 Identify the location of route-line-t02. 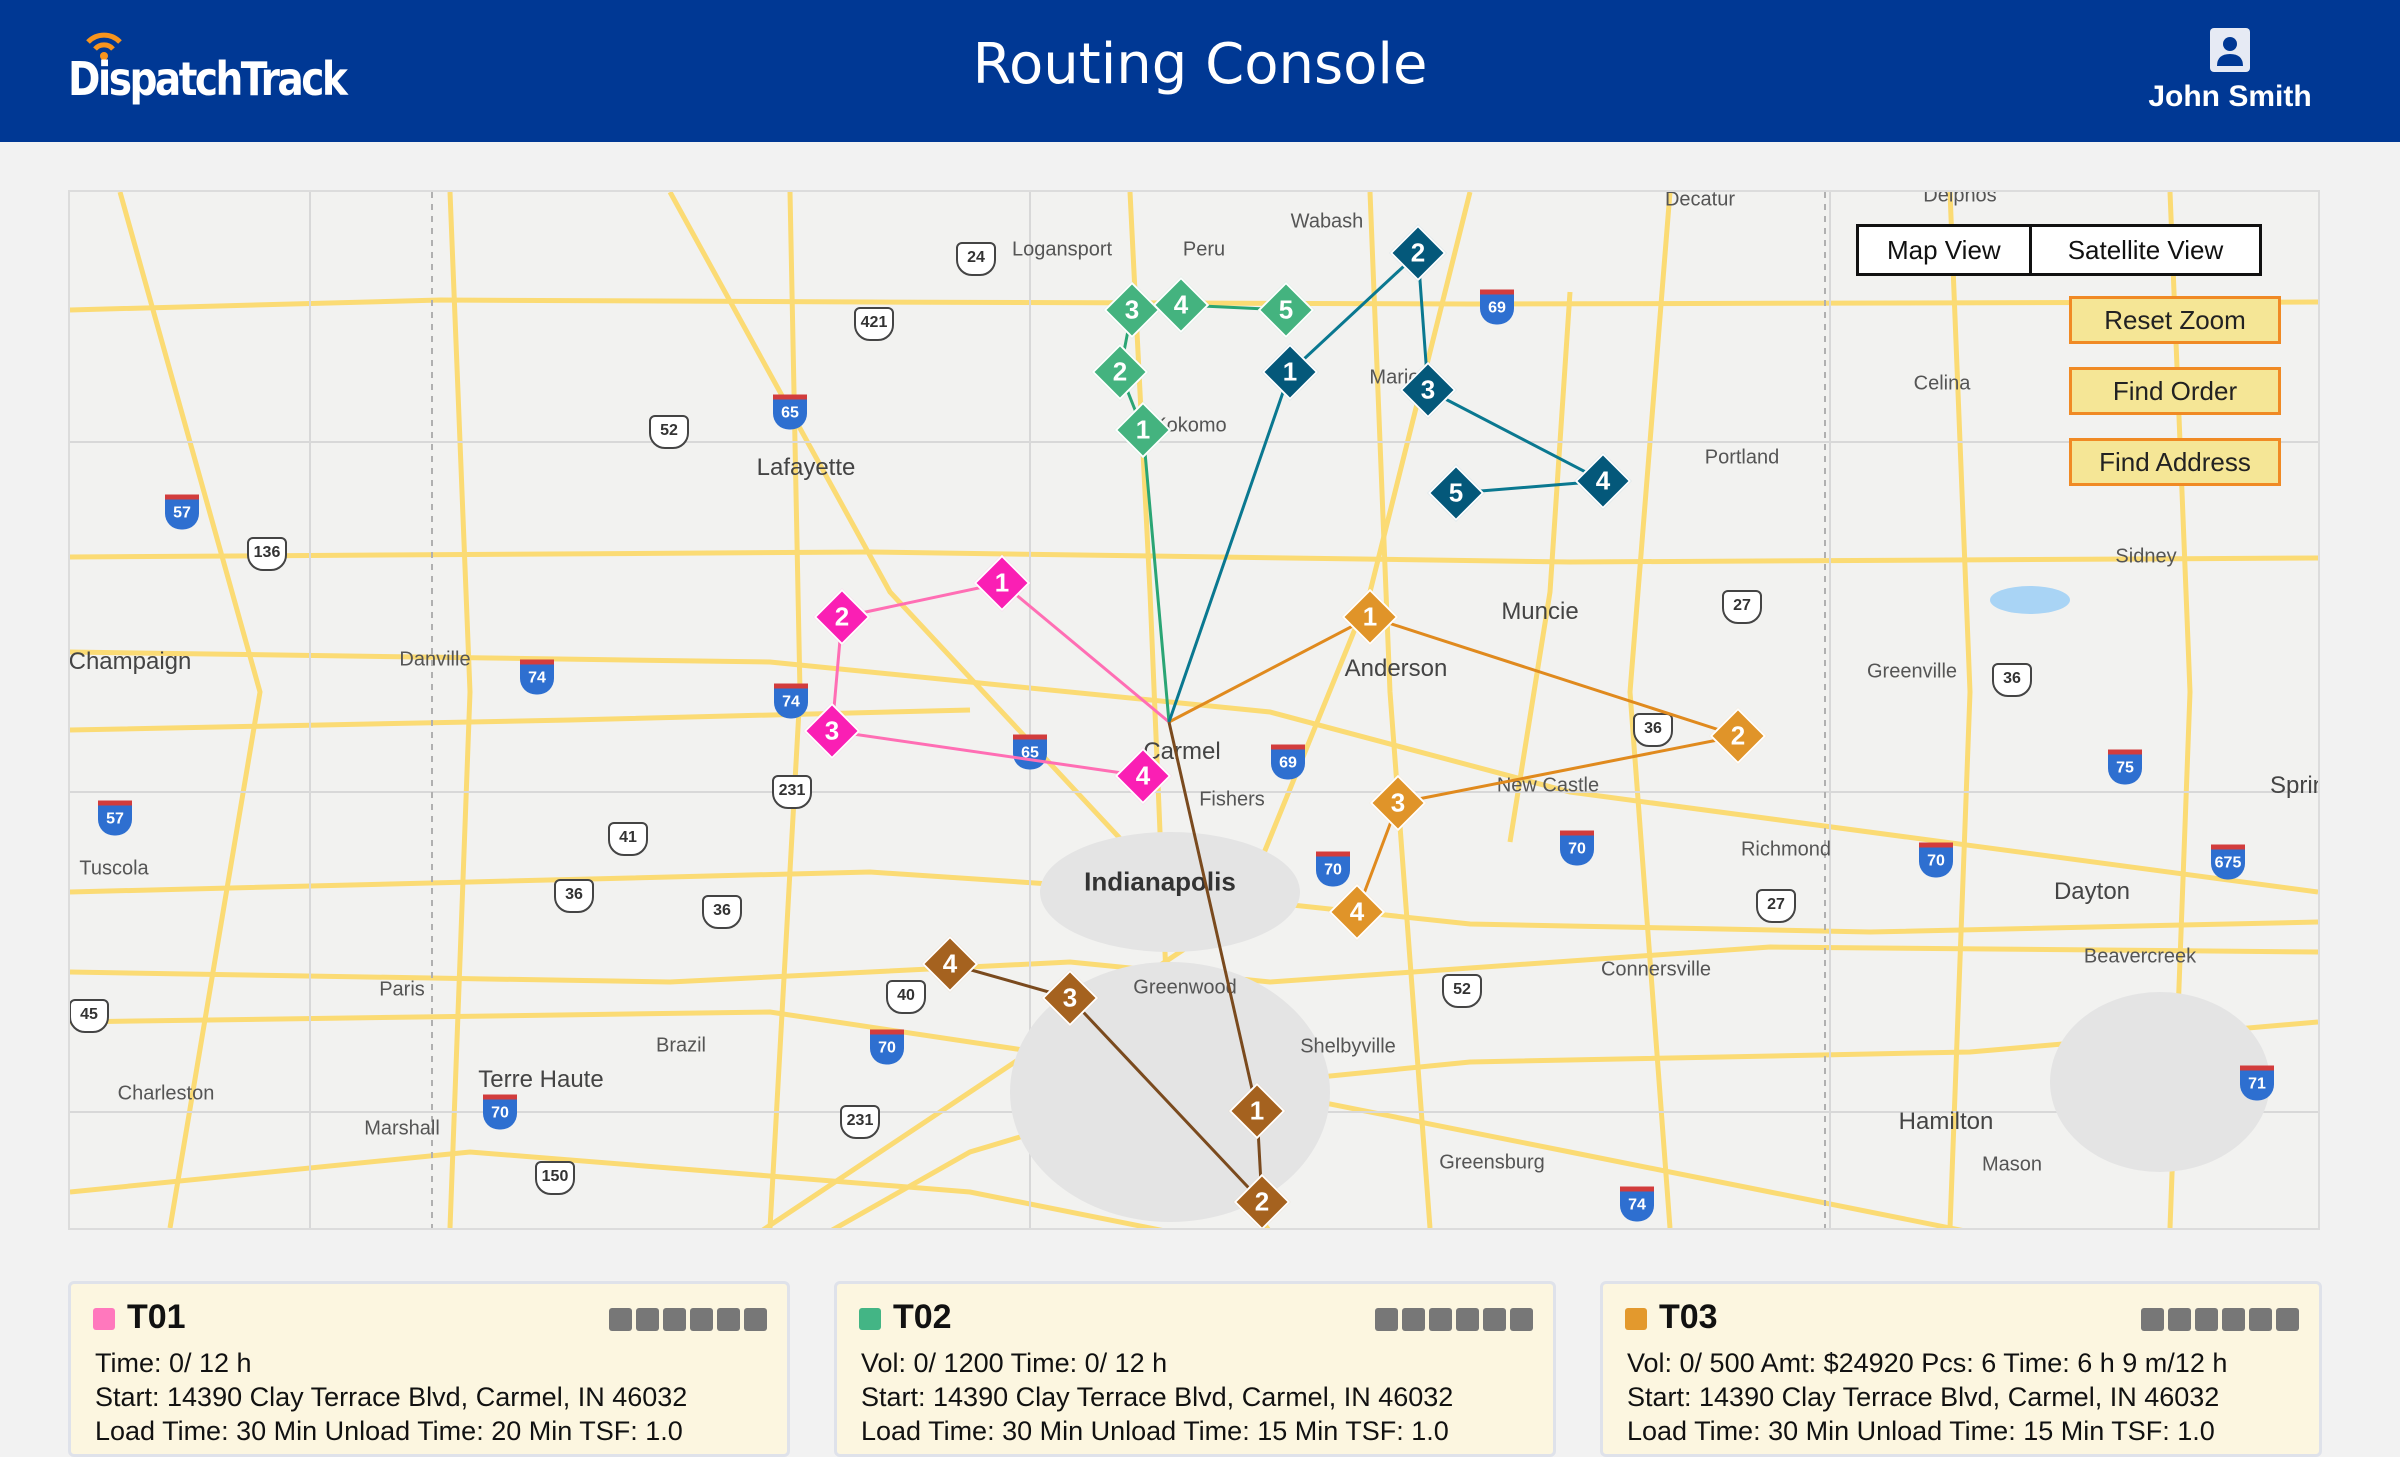
(1202, 513).